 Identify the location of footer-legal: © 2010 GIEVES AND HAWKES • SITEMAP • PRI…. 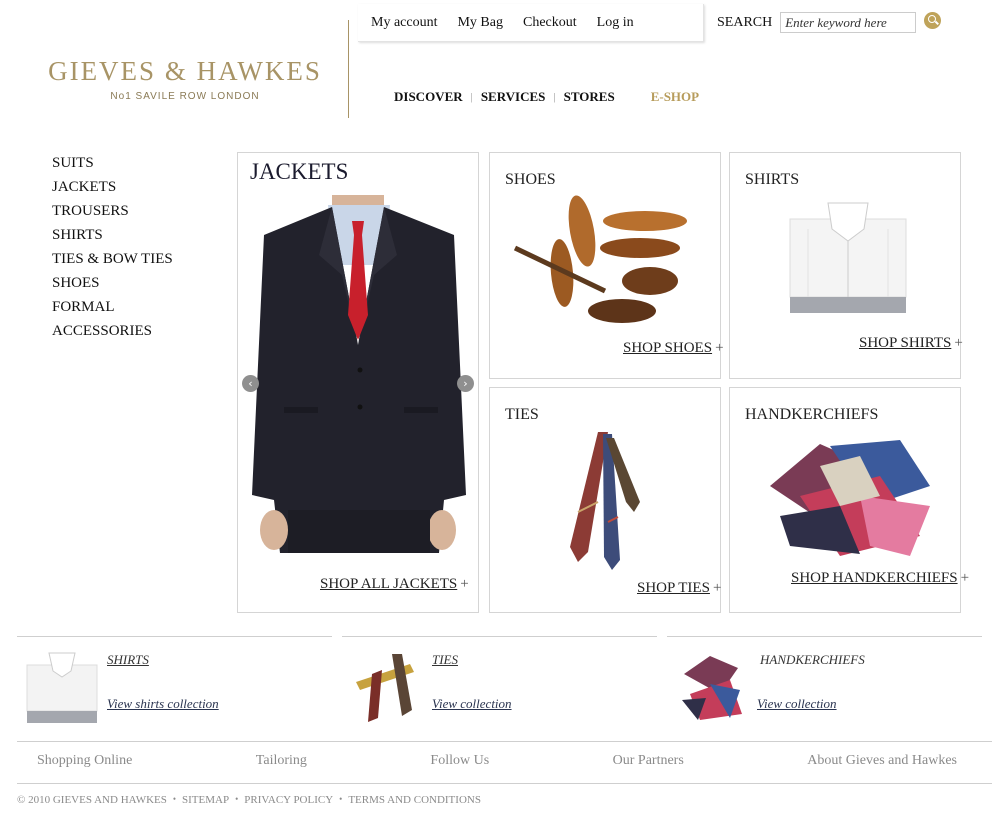
(249, 800).